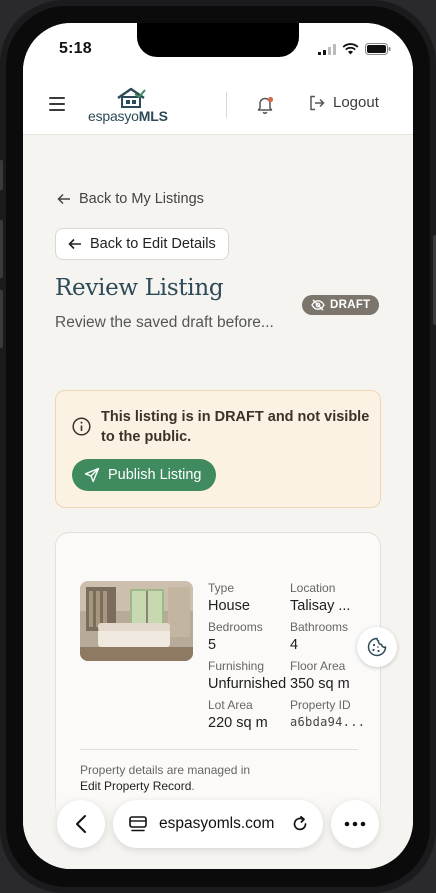  I want to click on field-bedrooms: Bedrooms 5, so click(253, 636).